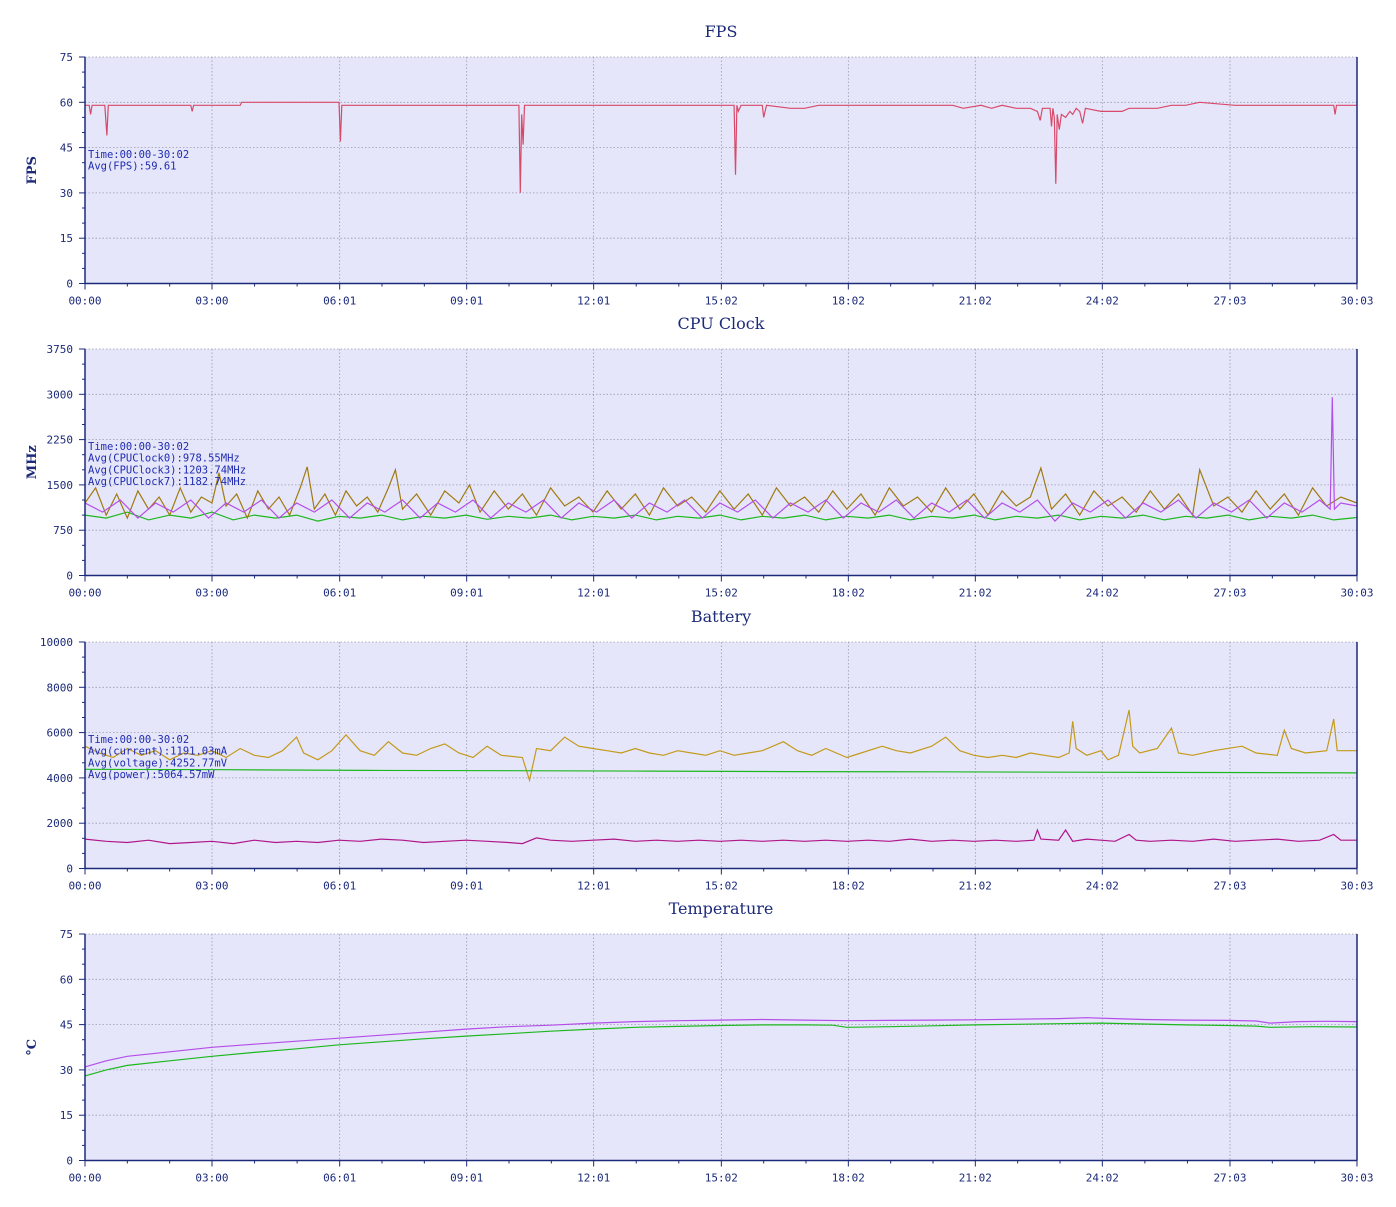 The height and width of the screenshot is (1207, 1396). What do you see at coordinates (32, 170) in the screenshot?
I see `y-axis-label: FPS` at bounding box center [32, 170].